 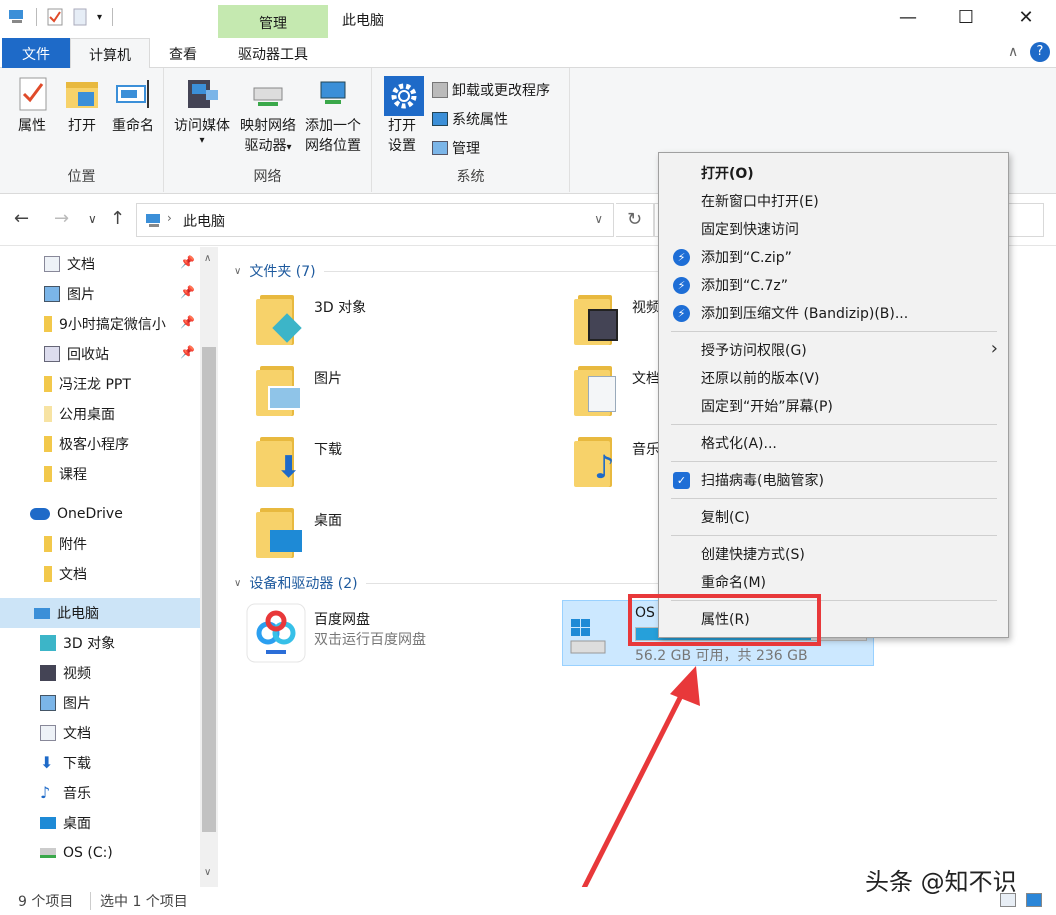 I want to click on folder-item: 文档, so click(x=617, y=390).